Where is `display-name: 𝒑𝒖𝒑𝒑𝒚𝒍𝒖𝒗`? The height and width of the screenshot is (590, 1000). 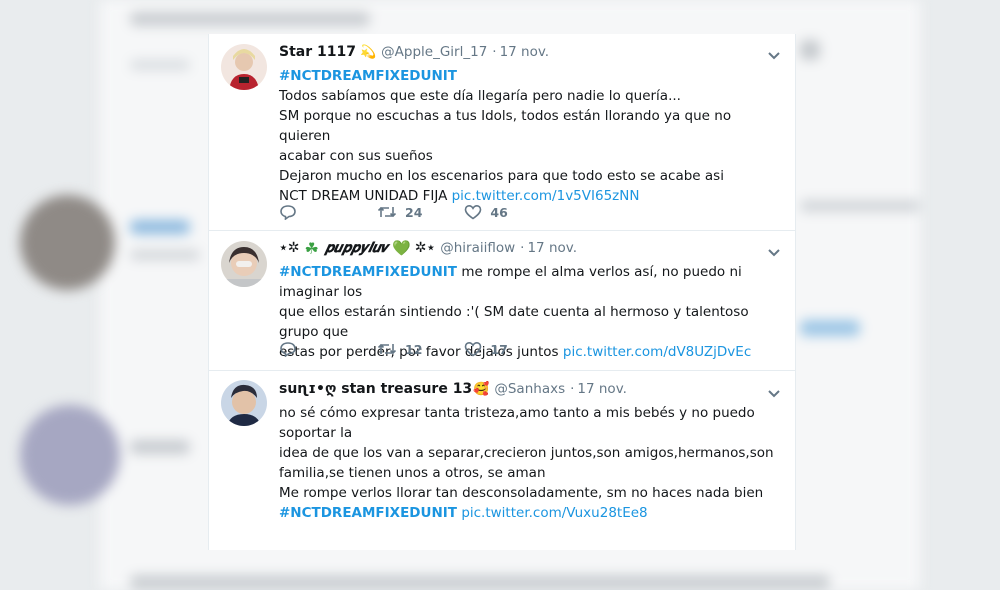 display-name: 𝒑𝒖𝒑𝒑𝒚𝒍𝒖𝒗 is located at coordinates (356, 248).